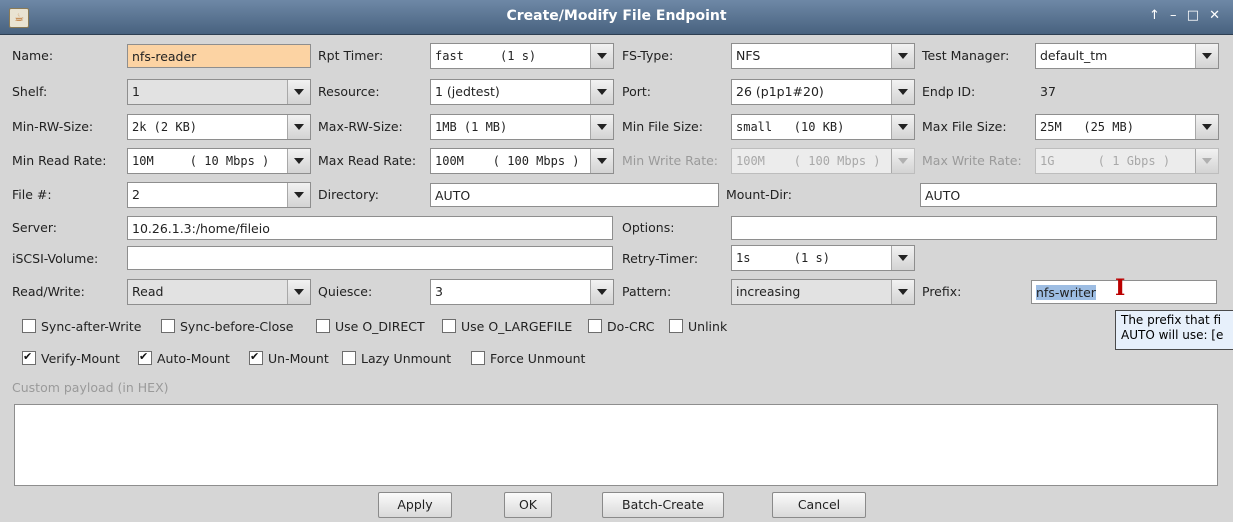 This screenshot has height=522, width=1233. What do you see at coordinates (471, 127) in the screenshot?
I see `max-rw-size-value: 1MB (1 MB)` at bounding box center [471, 127].